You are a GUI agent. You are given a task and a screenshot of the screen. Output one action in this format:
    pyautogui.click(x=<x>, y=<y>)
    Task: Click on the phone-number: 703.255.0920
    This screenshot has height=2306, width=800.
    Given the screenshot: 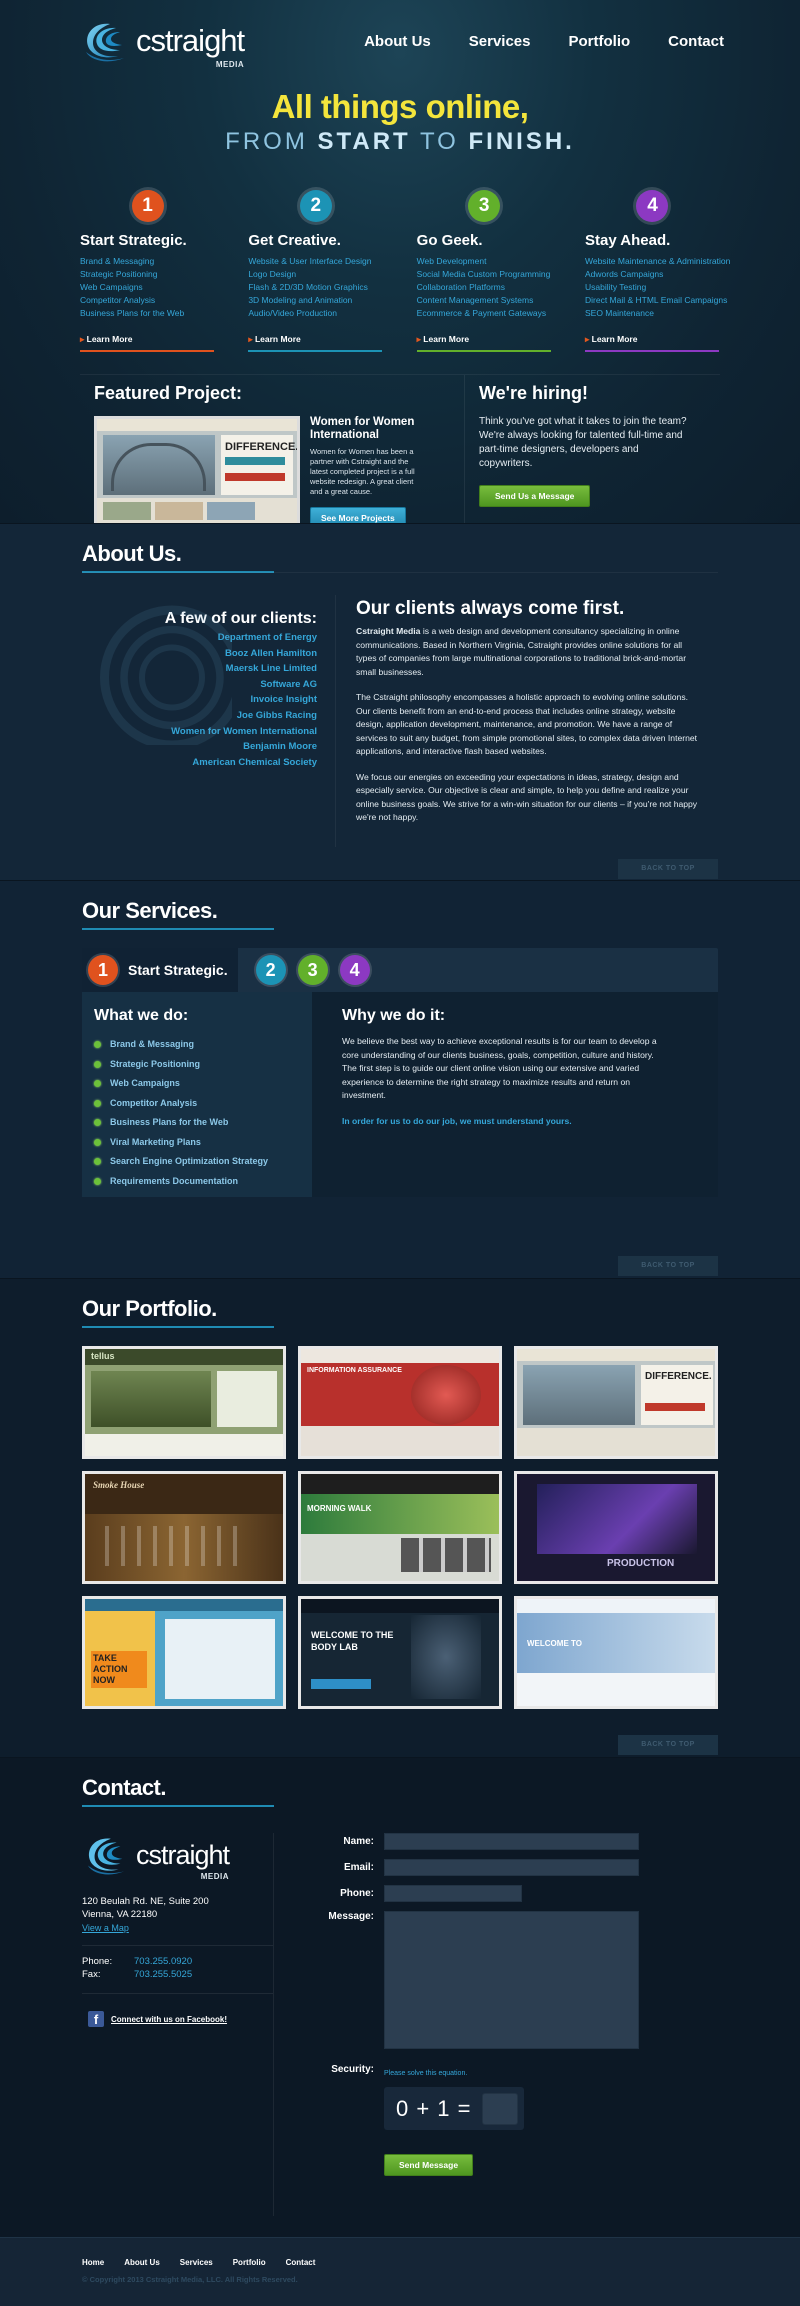 What is the action you would take?
    pyautogui.click(x=163, y=1961)
    